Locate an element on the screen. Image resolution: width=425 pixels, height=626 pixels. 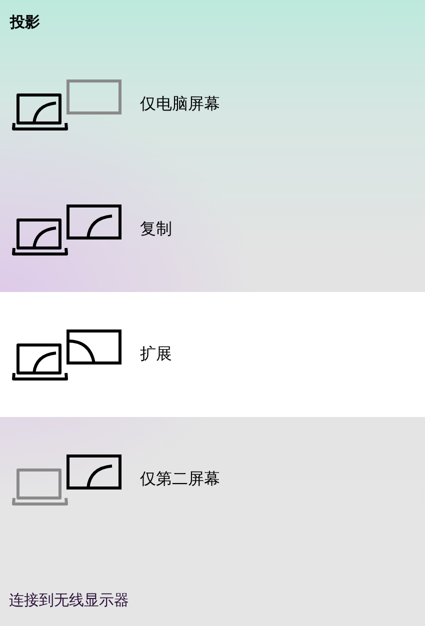
wireless-display-link: 连接到无线显示器 is located at coordinates (69, 600).